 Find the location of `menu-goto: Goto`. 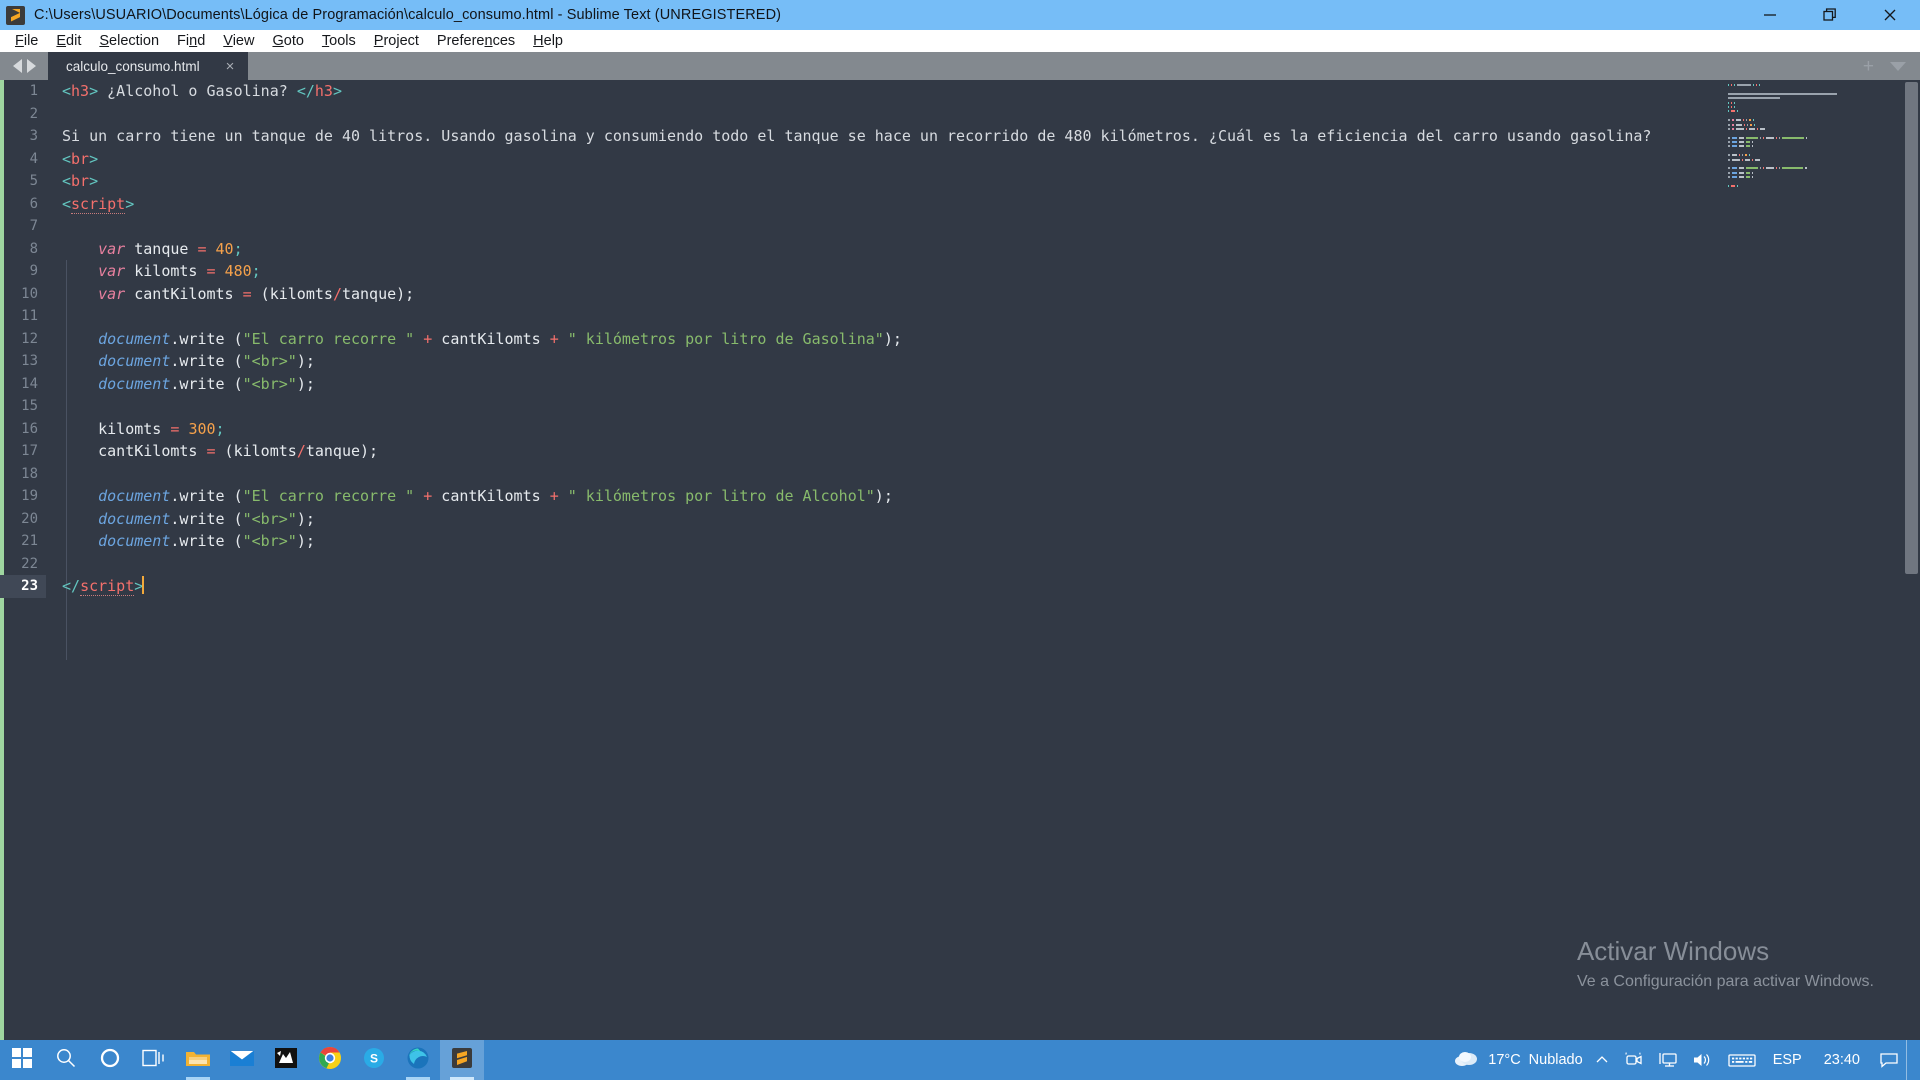

menu-goto: Goto is located at coordinates (287, 41).